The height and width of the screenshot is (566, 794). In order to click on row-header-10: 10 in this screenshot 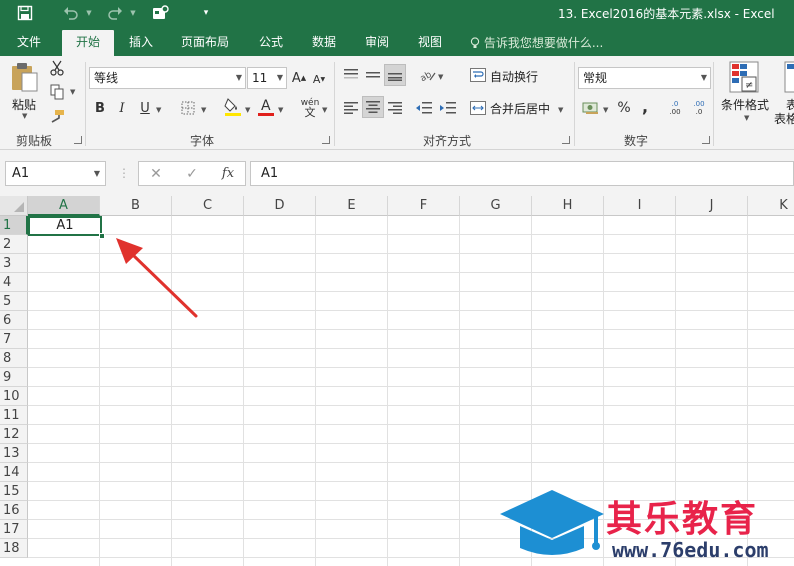, I will do `click(14, 396)`.